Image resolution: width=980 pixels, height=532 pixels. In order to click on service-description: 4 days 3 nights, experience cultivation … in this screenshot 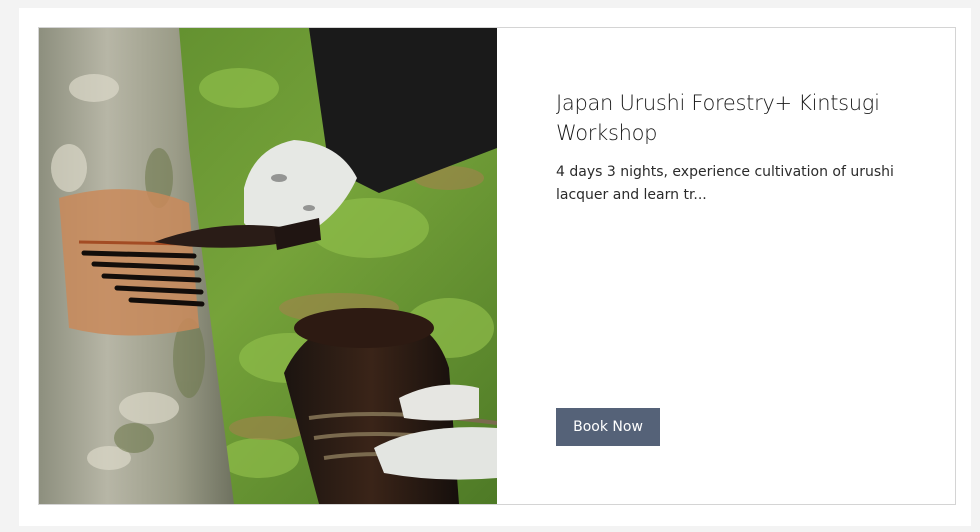, I will do `click(725, 183)`.